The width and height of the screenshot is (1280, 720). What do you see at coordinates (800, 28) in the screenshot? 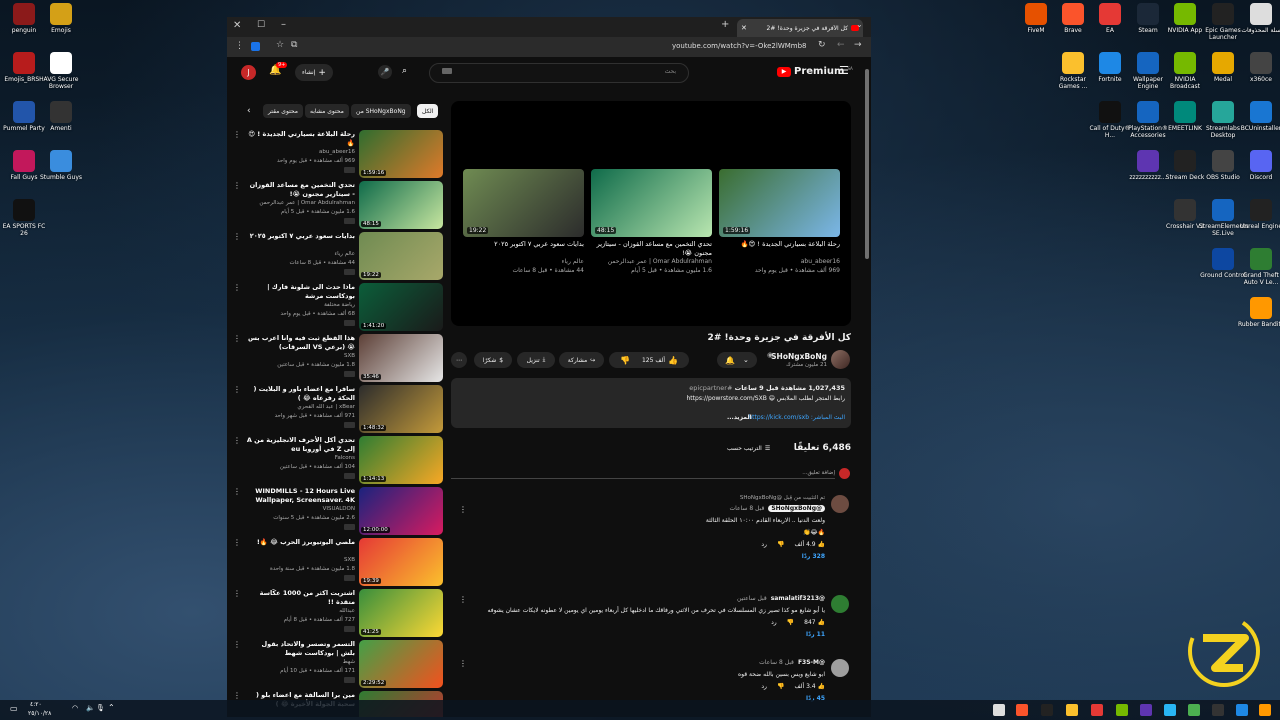
I see `tab-youtube: كل الأفرقة في جزيرة وحدة! #2 ✕` at bounding box center [800, 28].